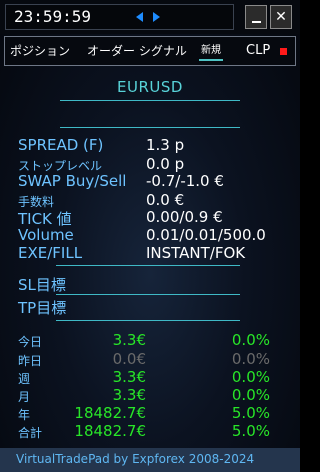 The height and width of the screenshot is (472, 320). I want to click on minimize-icon, so click(256, 22).